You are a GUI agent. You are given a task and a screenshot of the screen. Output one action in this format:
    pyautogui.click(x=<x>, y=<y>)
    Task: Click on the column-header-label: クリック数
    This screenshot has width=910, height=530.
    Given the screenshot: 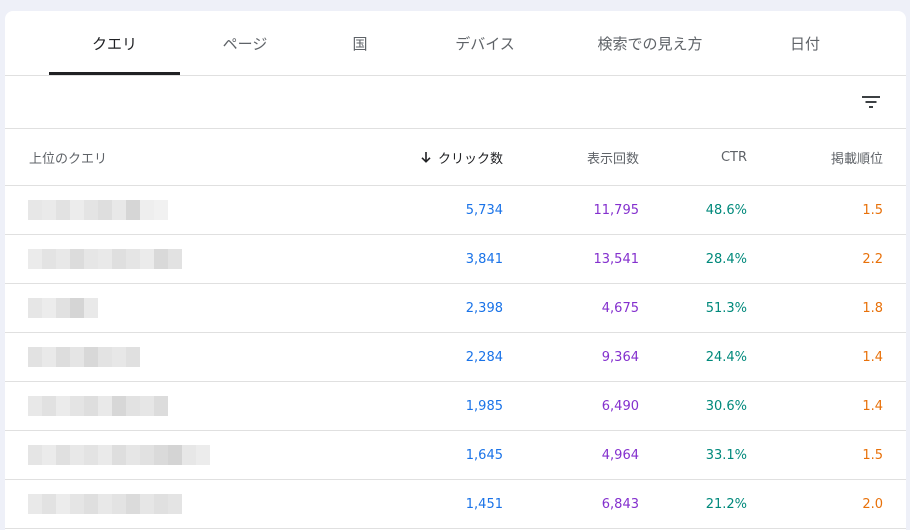 What is the action you would take?
    pyautogui.click(x=470, y=159)
    